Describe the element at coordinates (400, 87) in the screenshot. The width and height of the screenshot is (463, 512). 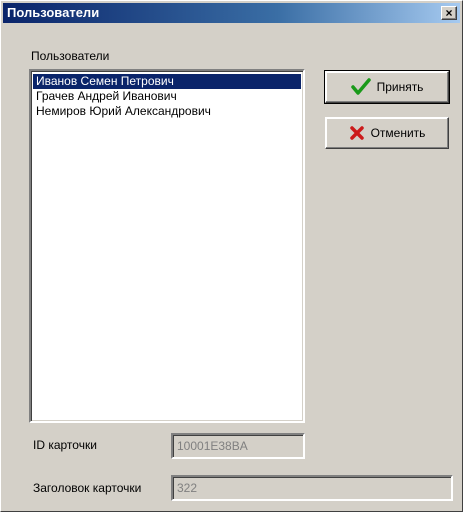
I see `accept-label: Принять` at that location.